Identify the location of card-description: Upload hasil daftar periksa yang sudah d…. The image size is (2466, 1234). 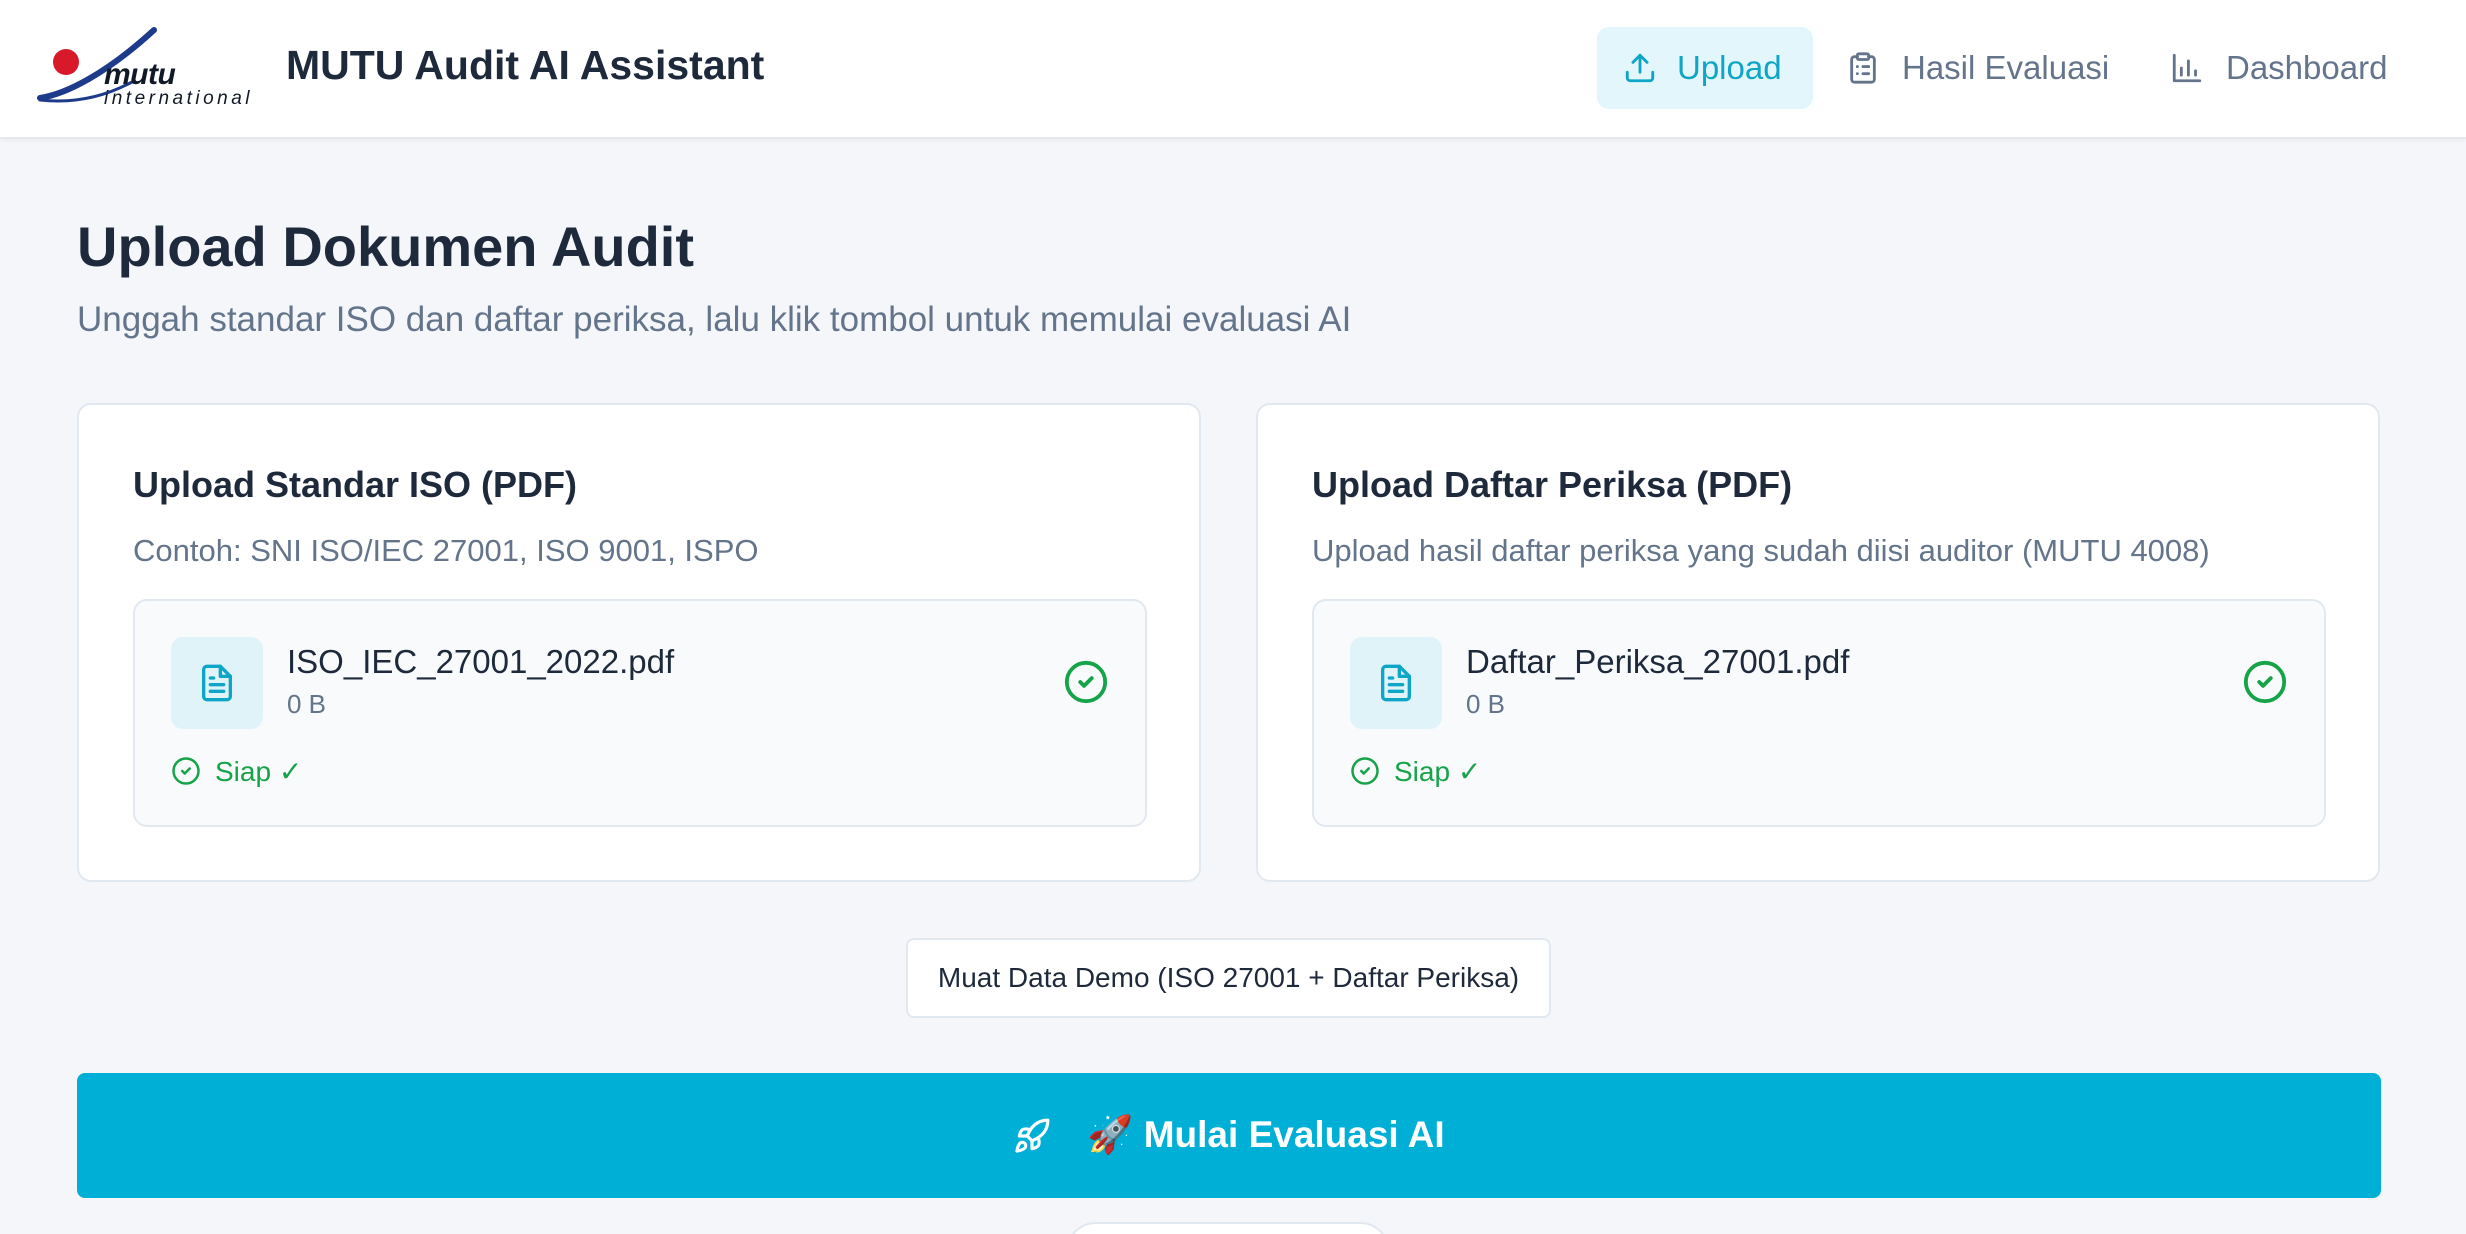
(1761, 550).